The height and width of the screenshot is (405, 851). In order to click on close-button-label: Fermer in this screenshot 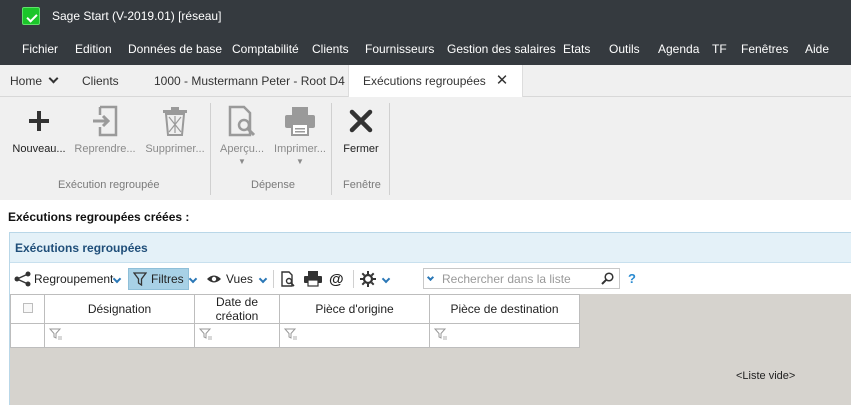, I will do `click(361, 149)`.